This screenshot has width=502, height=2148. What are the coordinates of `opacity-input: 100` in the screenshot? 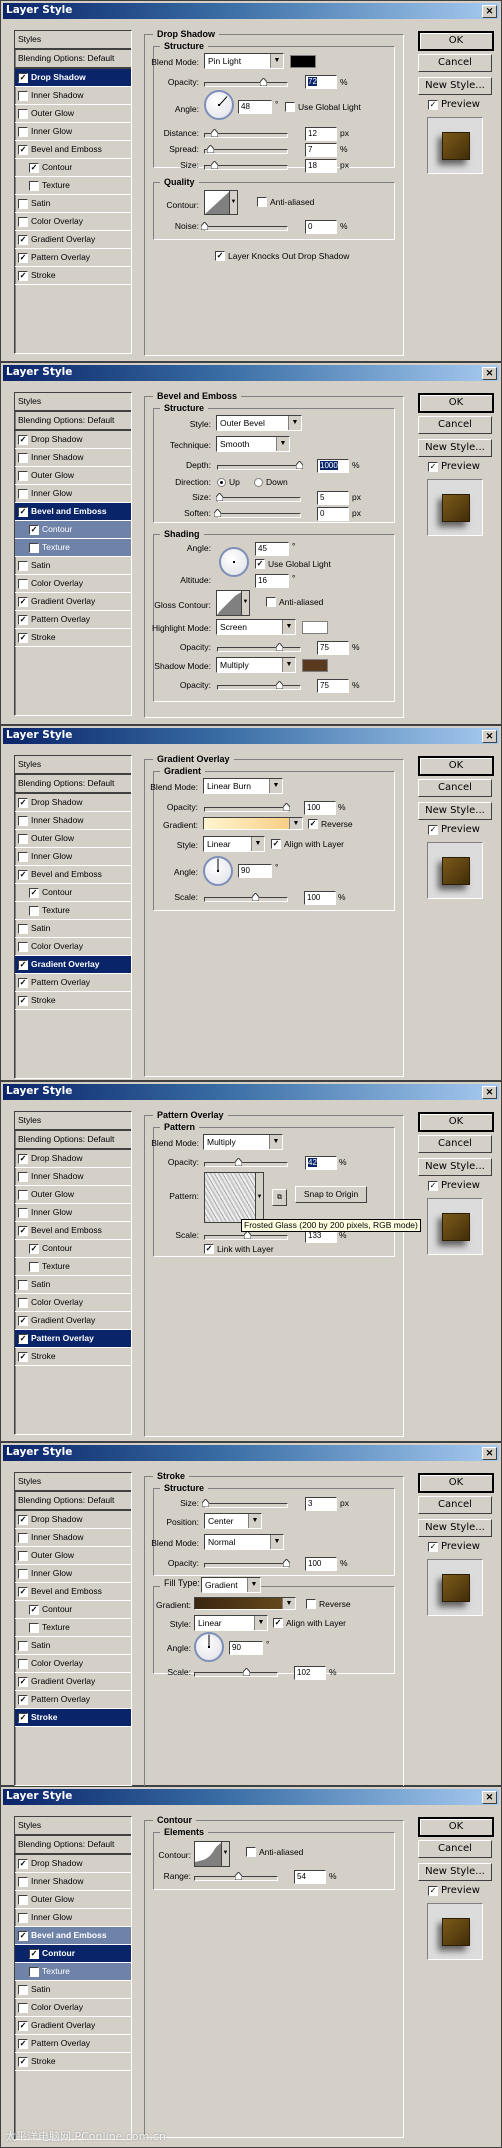 It's located at (321, 1564).